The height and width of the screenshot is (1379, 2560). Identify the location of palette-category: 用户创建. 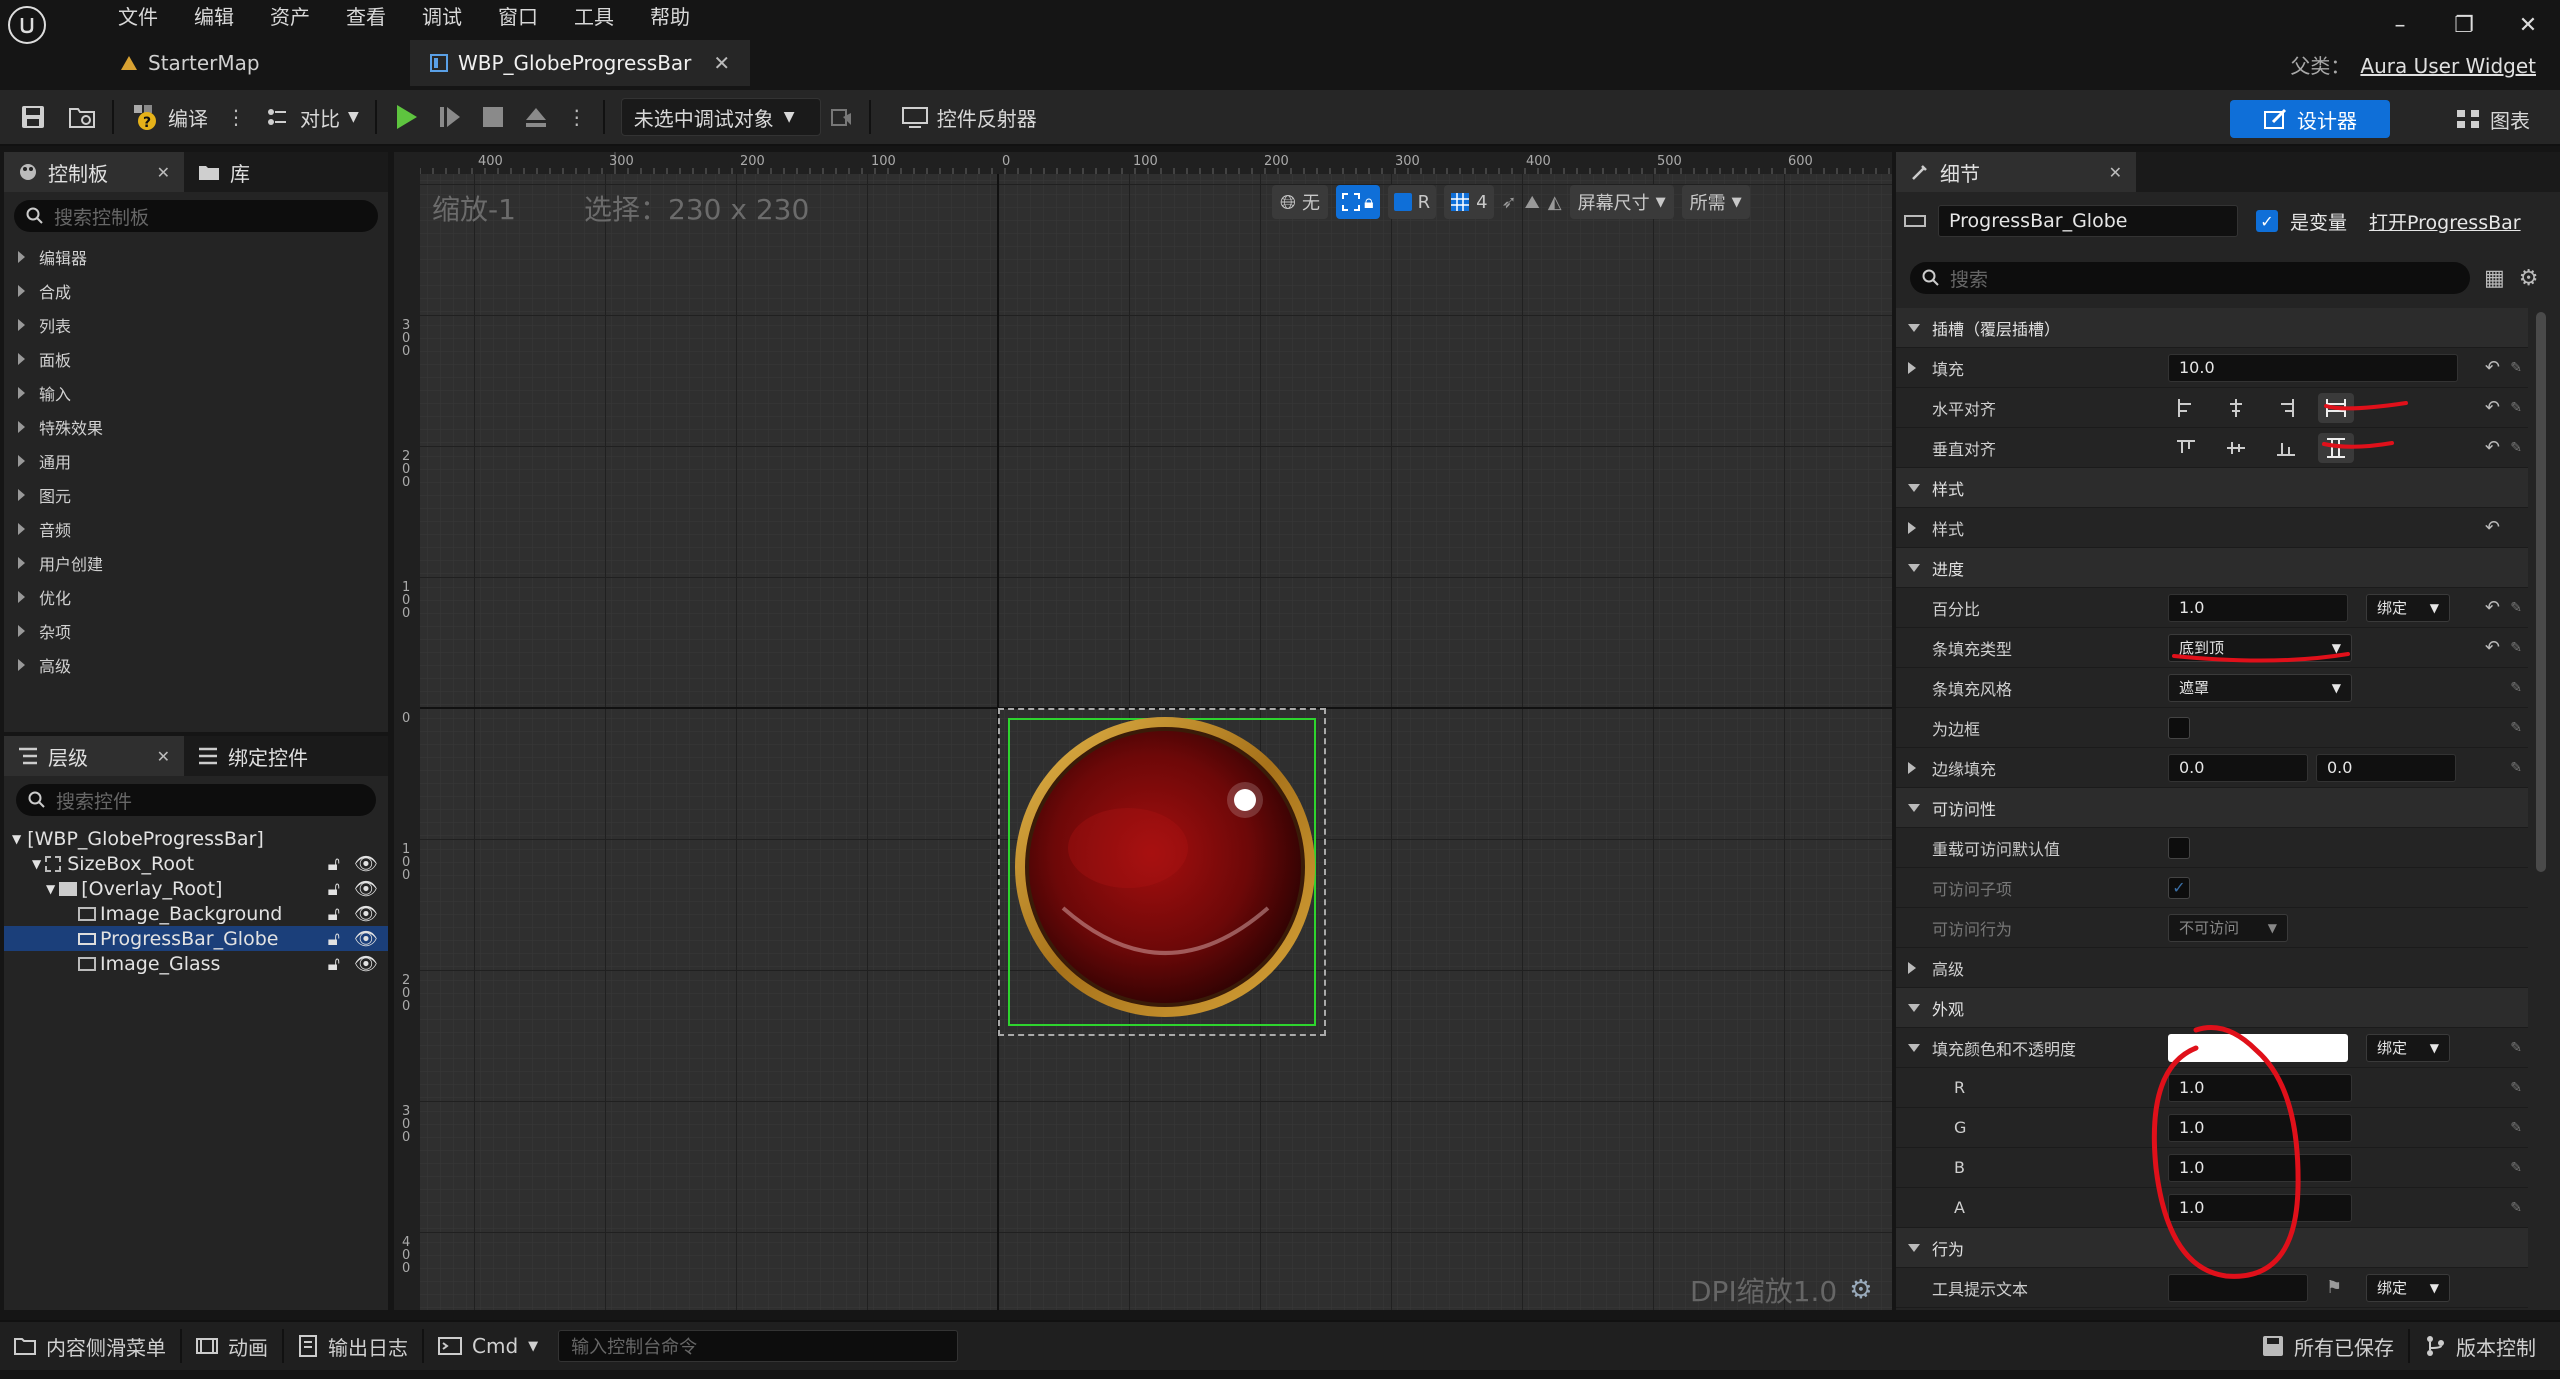
(196, 563).